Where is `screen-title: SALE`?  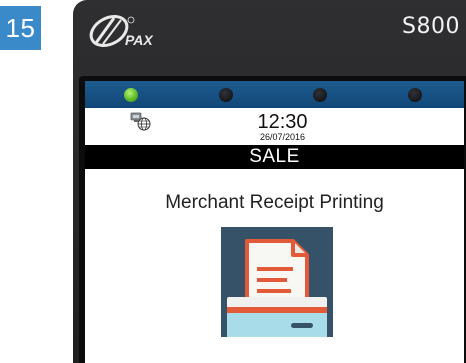
screen-title: SALE is located at coordinates (274, 157).